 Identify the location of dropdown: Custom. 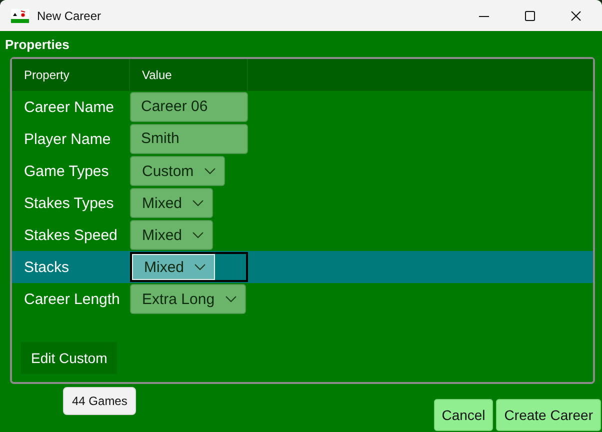
(177, 171).